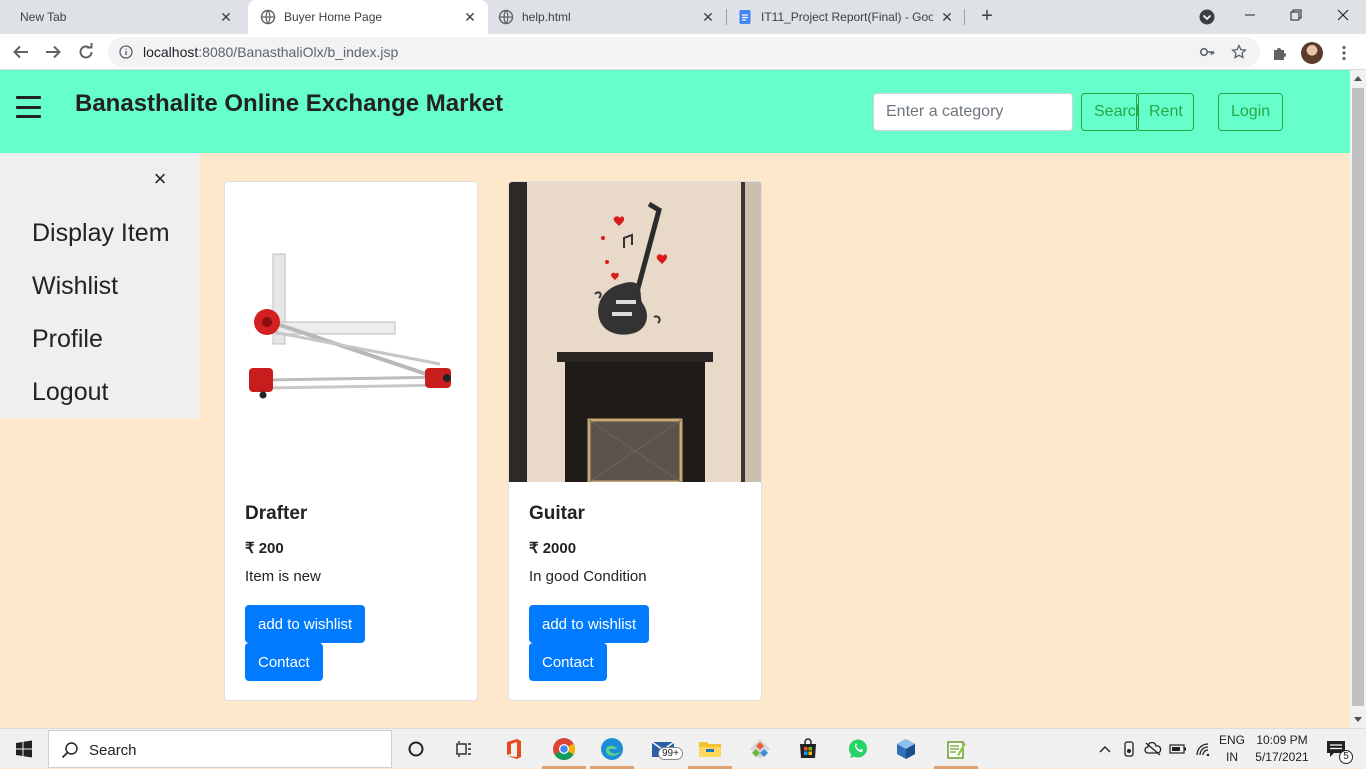 This screenshot has width=1366, height=769. Describe the element at coordinates (69, 750) in the screenshot. I see `search-icon` at that location.